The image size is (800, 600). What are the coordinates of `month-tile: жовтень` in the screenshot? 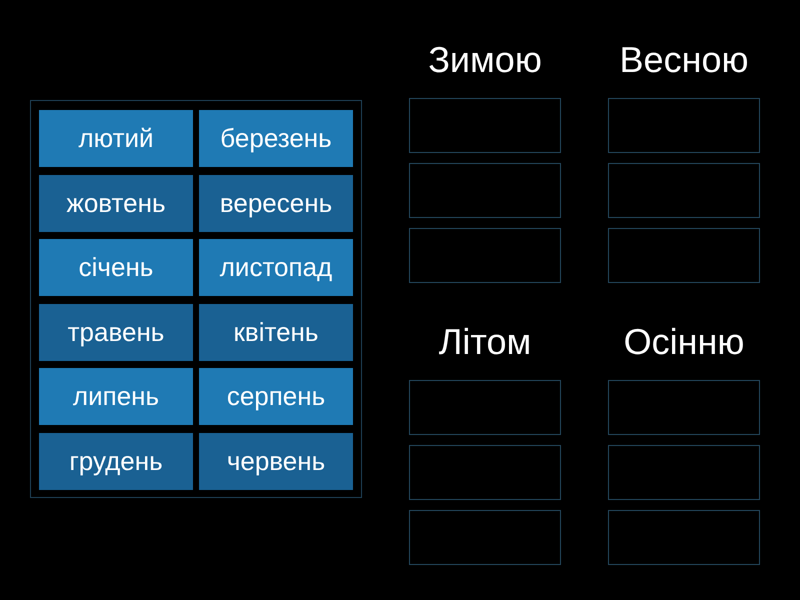 It's located at (116, 203).